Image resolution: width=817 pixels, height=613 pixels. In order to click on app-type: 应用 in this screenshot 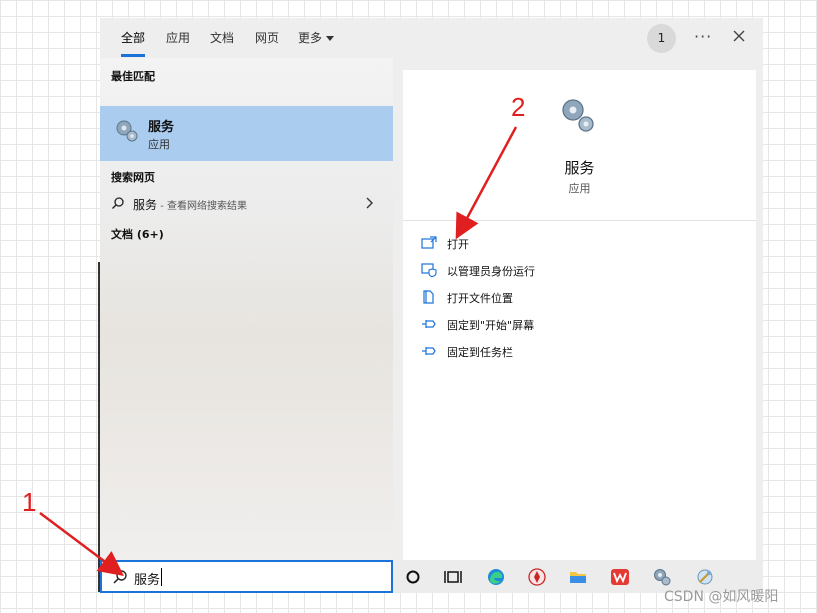, I will do `click(579, 188)`.